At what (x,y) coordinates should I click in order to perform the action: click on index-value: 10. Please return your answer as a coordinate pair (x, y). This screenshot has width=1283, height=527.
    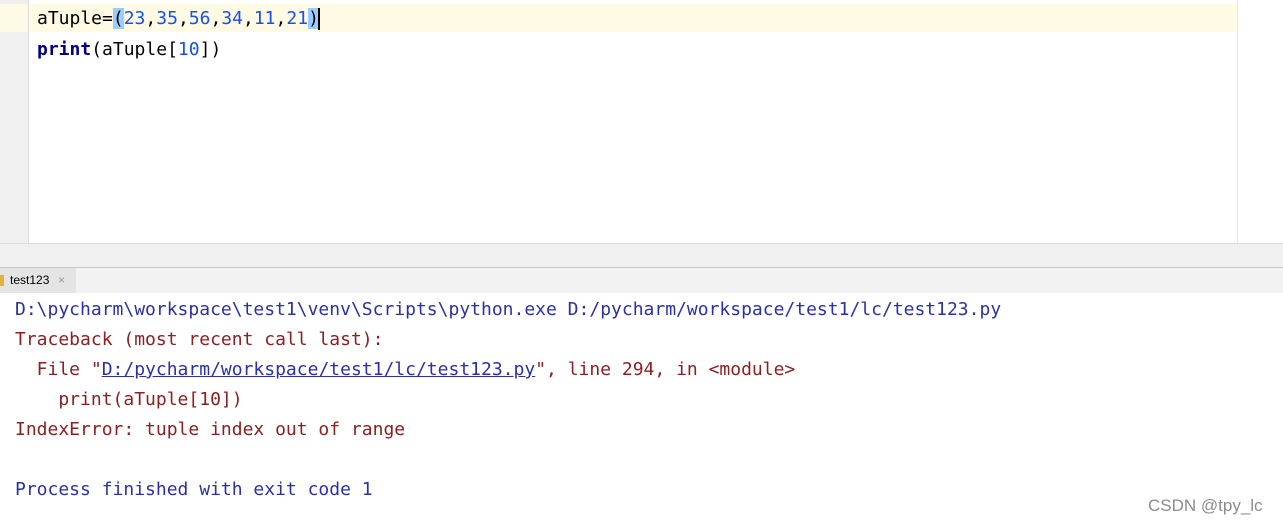
    Looking at the image, I should click on (188, 49).